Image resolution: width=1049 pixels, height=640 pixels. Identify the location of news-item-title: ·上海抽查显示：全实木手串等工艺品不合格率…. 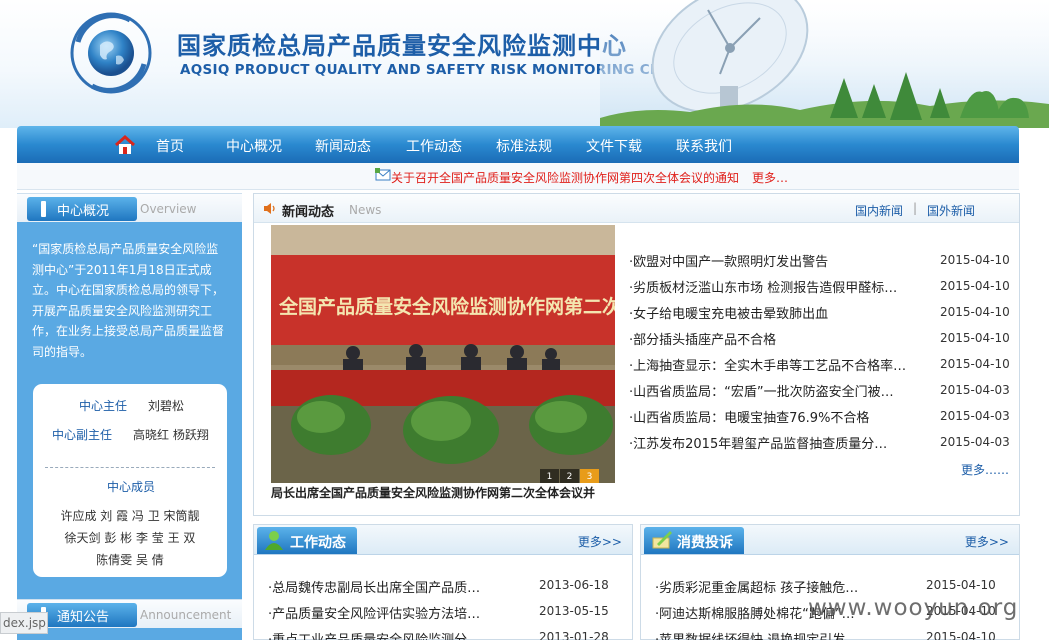
(781, 364).